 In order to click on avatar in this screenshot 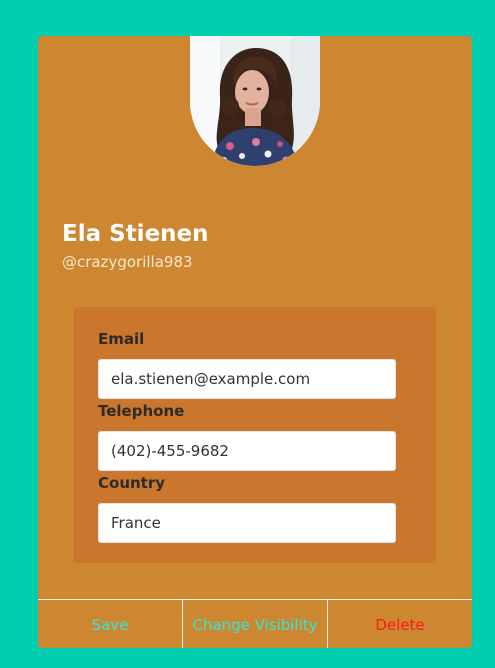, I will do `click(255, 101)`.